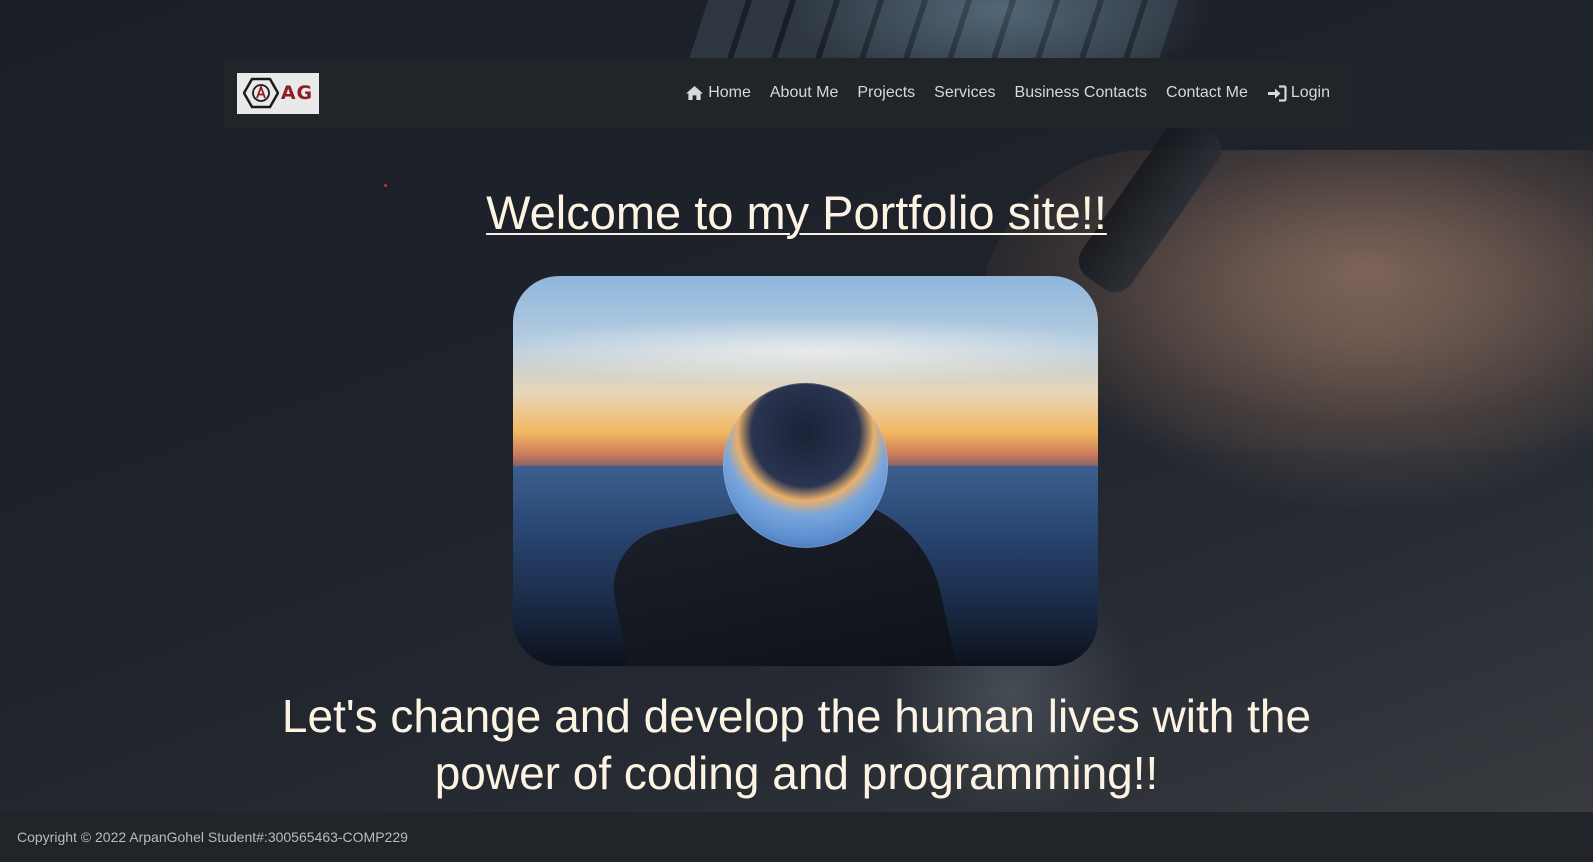 Image resolution: width=1593 pixels, height=862 pixels. What do you see at coordinates (729, 92) in the screenshot?
I see `nav-link-home-label: Home` at bounding box center [729, 92].